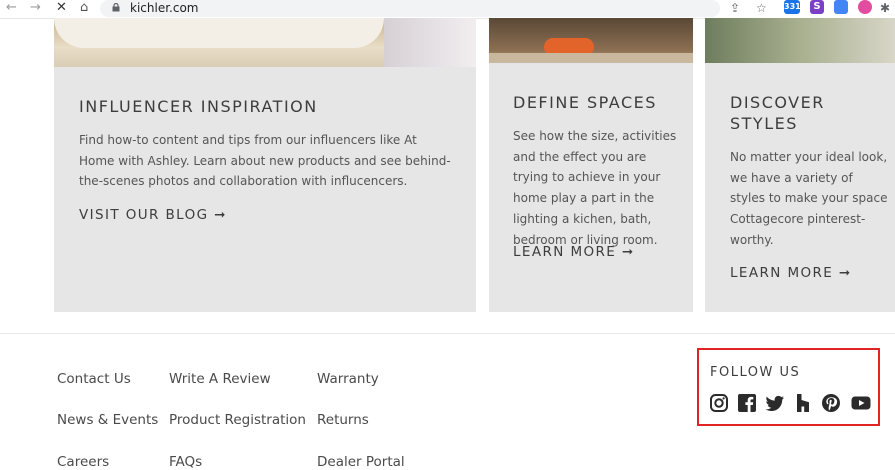 The width and height of the screenshot is (895, 470). I want to click on follow-us-section: FOLLOW US, so click(788, 387).